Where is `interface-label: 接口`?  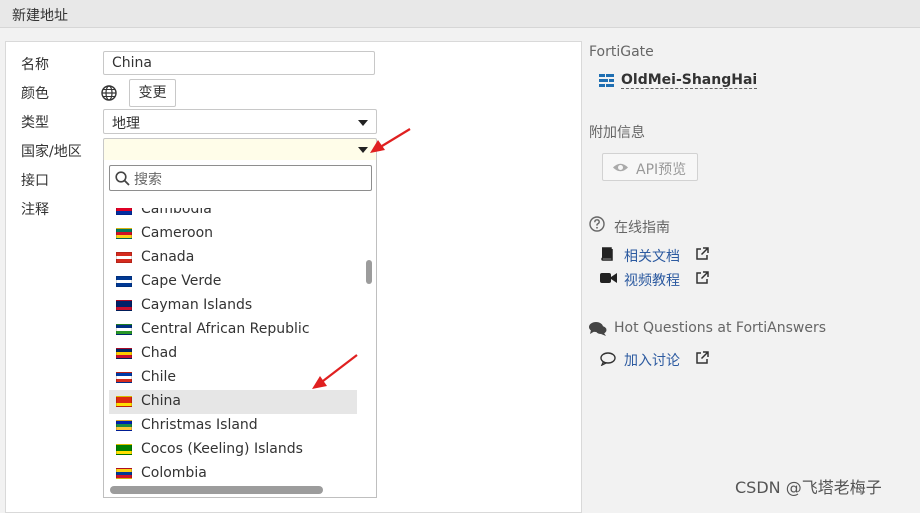 interface-label: 接口 is located at coordinates (35, 181).